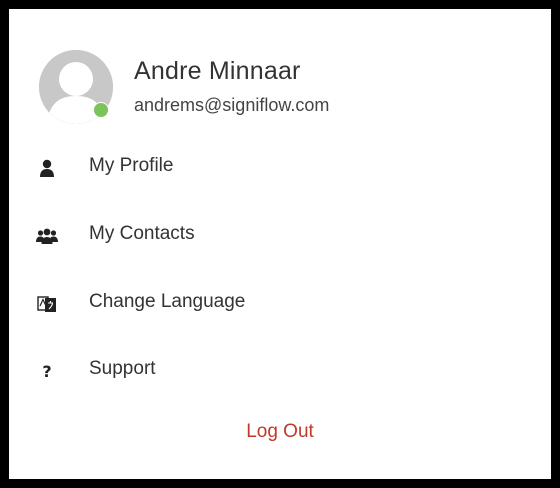 The width and height of the screenshot is (560, 488). I want to click on menu-item-label: Change Language, so click(167, 301).